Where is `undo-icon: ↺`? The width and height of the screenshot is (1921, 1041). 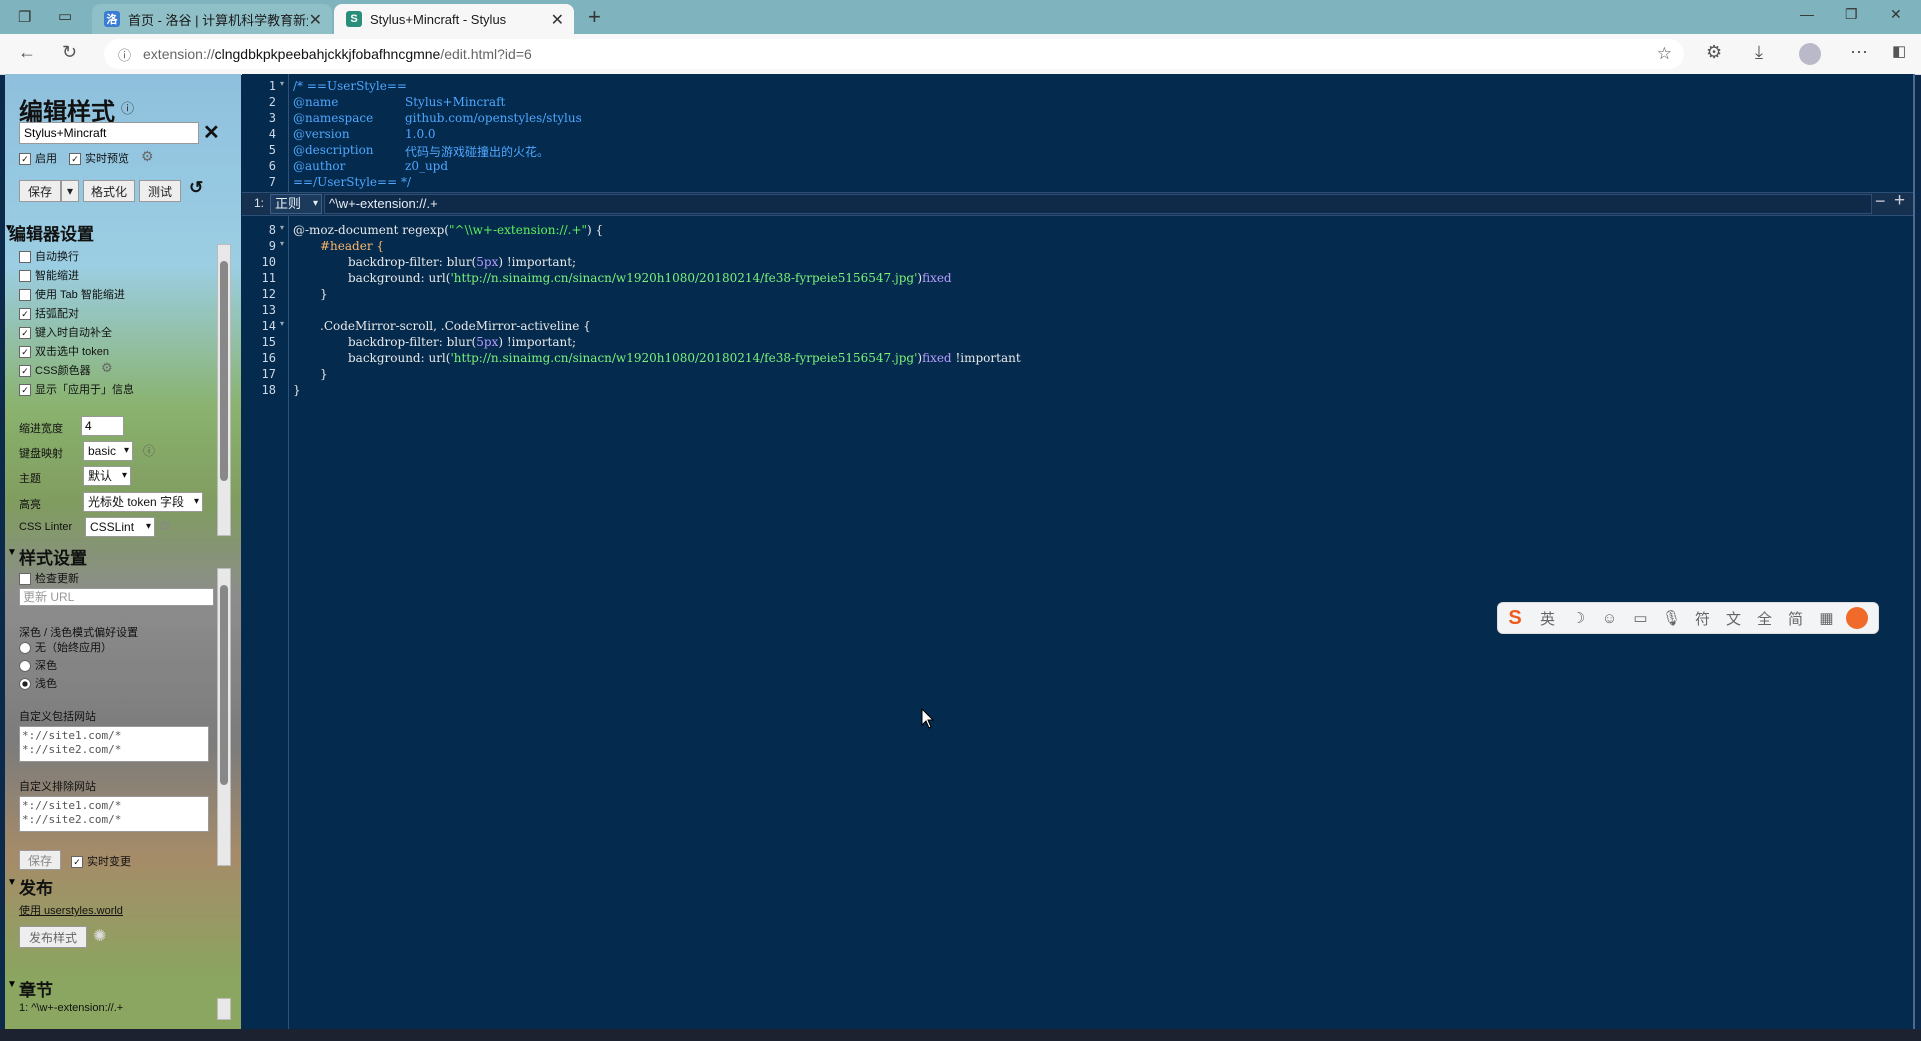
undo-icon: ↺ is located at coordinates (196, 188).